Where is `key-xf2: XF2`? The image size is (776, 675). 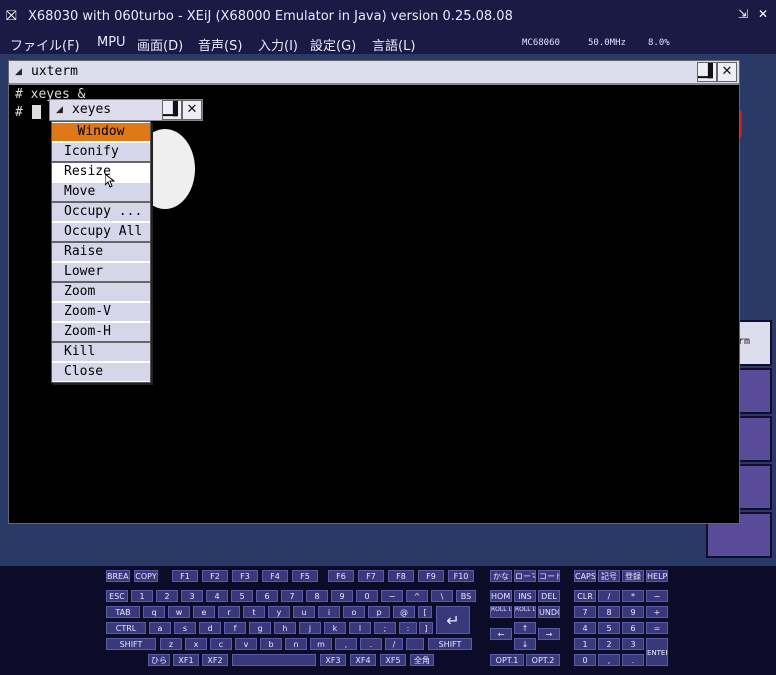 key-xf2: XF2 is located at coordinates (215, 660).